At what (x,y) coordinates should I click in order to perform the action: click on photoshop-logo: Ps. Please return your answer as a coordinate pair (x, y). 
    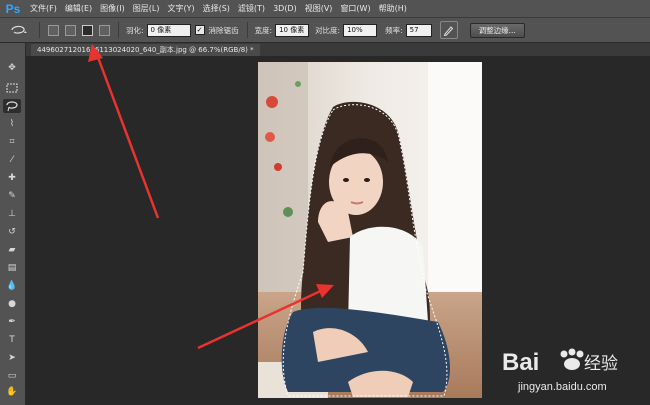
    Looking at the image, I should click on (13, 8).